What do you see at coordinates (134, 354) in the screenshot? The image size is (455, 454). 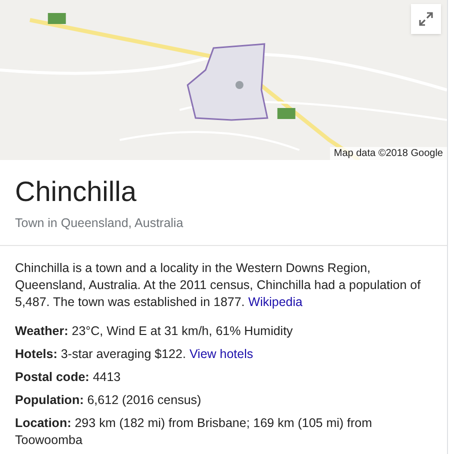 I see `fact-line: Hotels: 3-star averaging $122. View hotels` at bounding box center [134, 354].